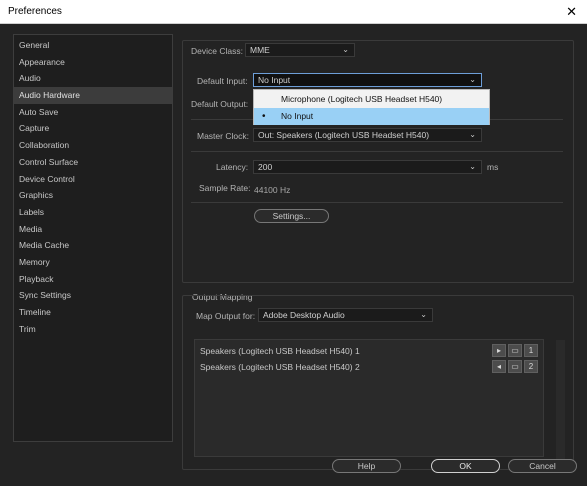 This screenshot has height=486, width=587. I want to click on sidebar-item-timeline: Timeline, so click(93, 312).